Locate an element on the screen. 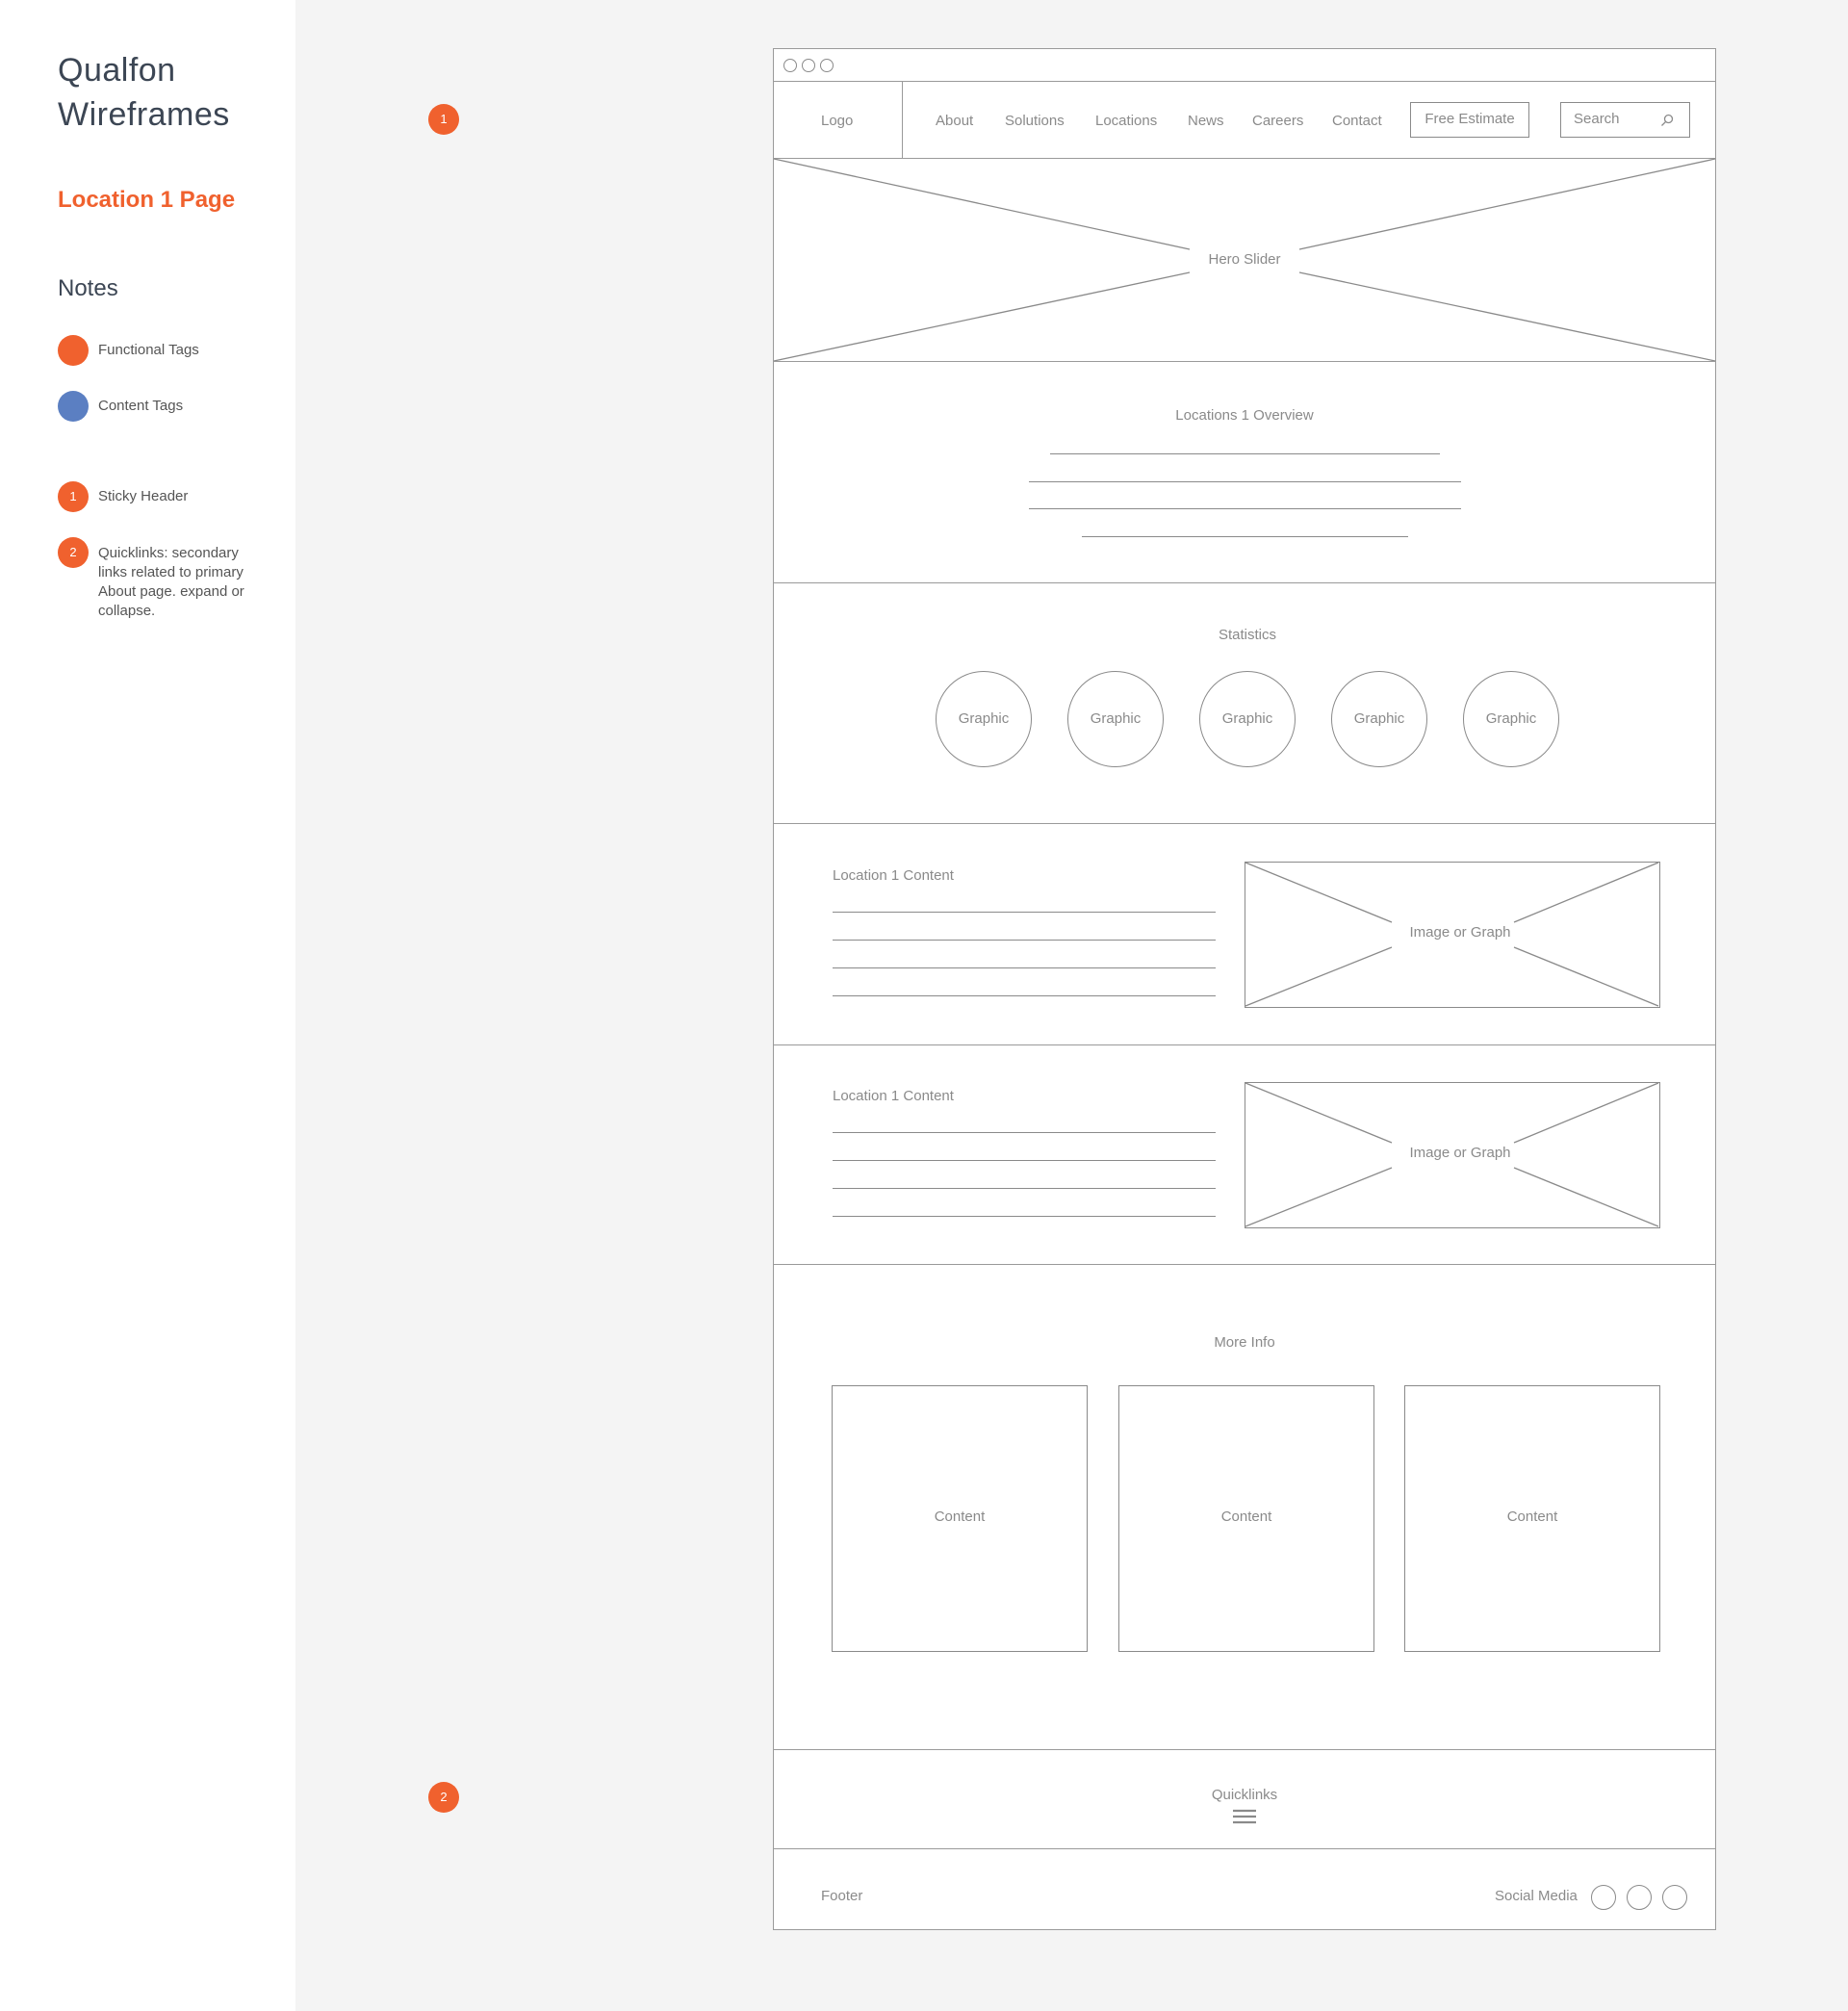 Image resolution: width=1848 pixels, height=2011 pixels. project-title-line2: Wireframes is located at coordinates (144, 114).